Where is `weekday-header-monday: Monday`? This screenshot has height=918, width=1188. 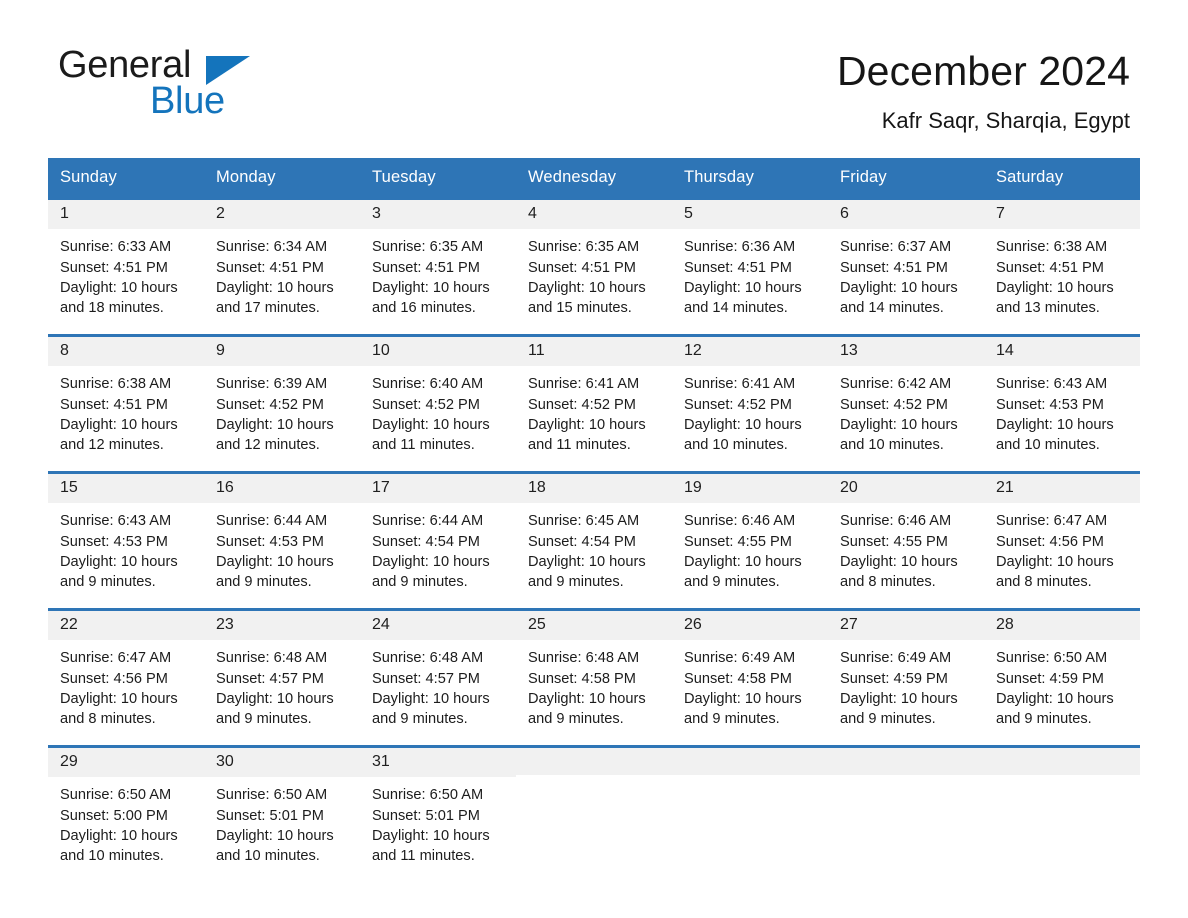
weekday-header-monday: Monday is located at coordinates (246, 177).